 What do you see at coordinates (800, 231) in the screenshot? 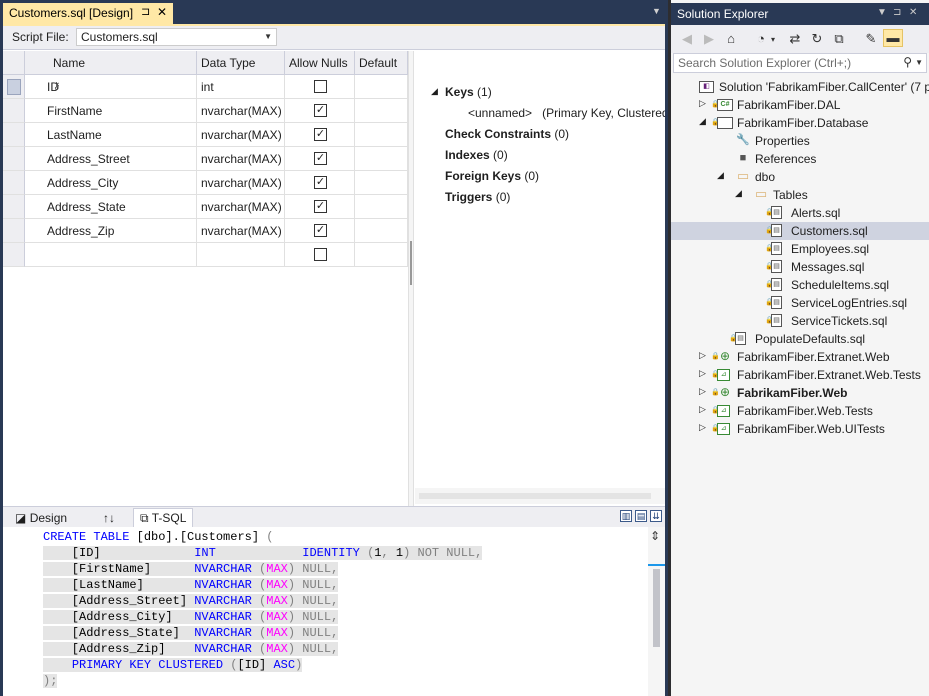
I see `tree-item: 🔒 ▤ Customers.sql` at bounding box center [800, 231].